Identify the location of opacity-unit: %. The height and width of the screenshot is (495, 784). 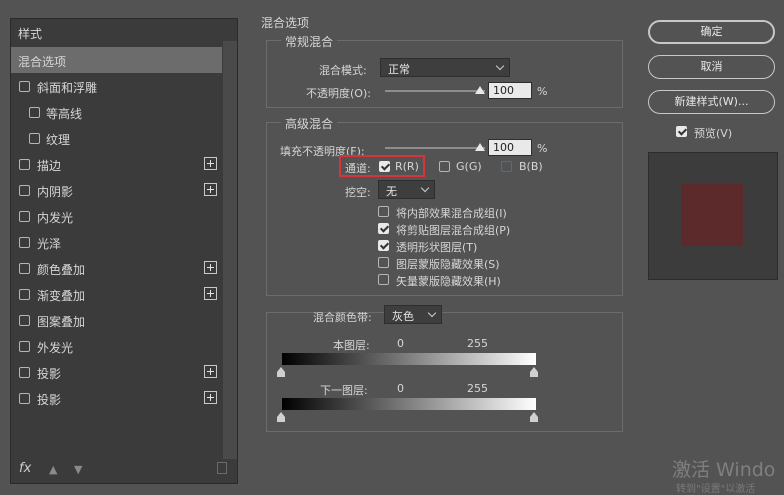
(542, 91).